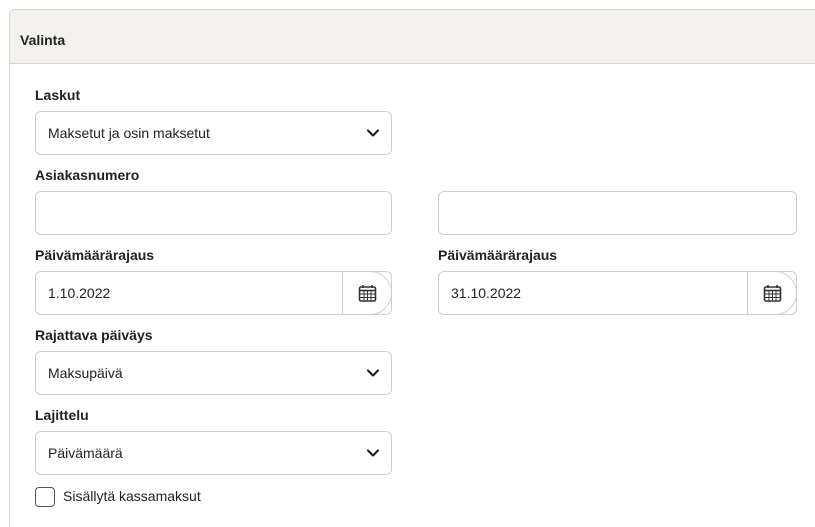 Image resolution: width=815 pixels, height=527 pixels. What do you see at coordinates (129, 133) in the screenshot?
I see `invoices-selected-value: Maksetut ja osin maksetut` at bounding box center [129, 133].